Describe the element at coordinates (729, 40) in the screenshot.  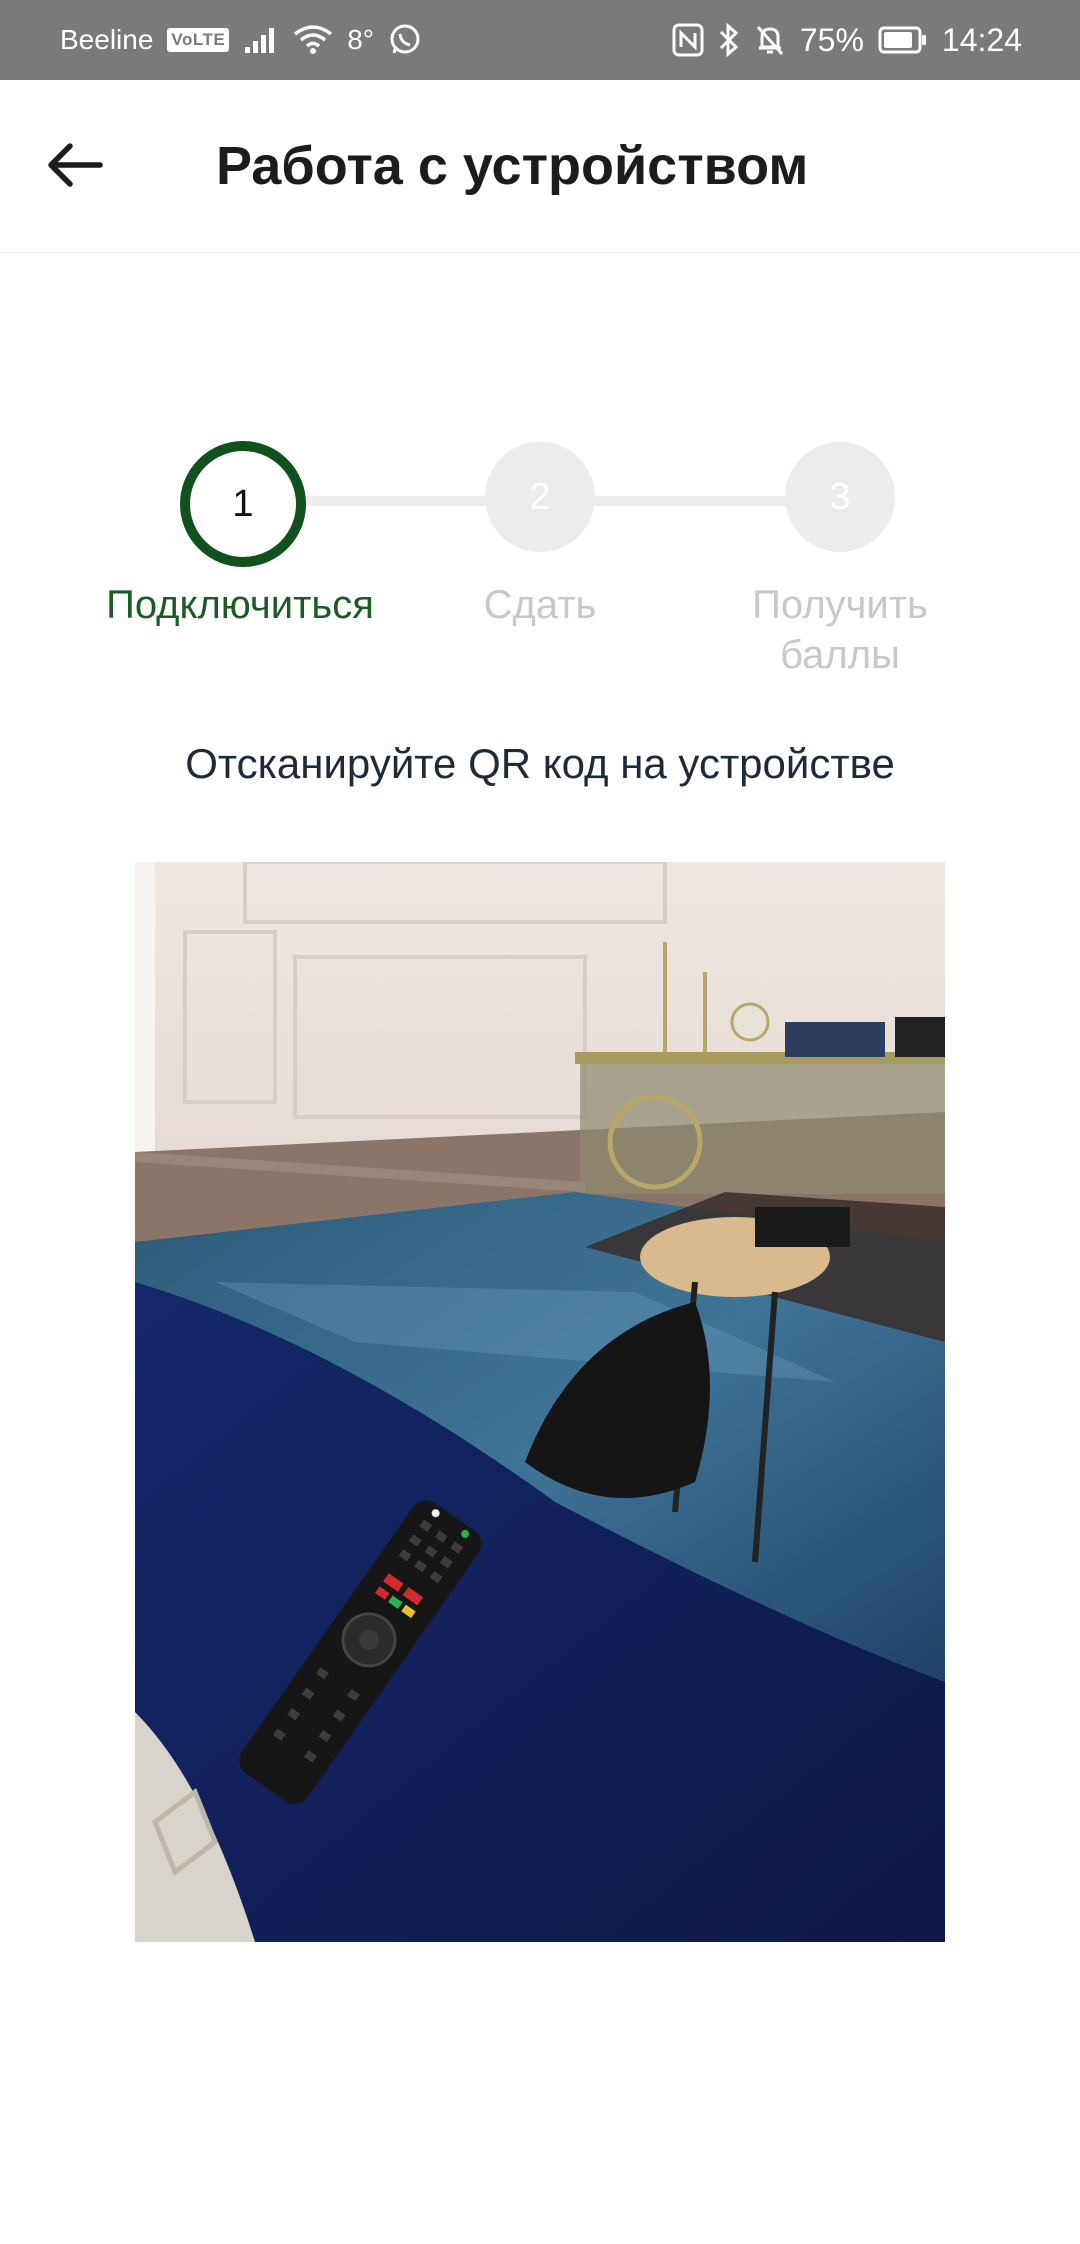
I see `bluetooth-icon` at that location.